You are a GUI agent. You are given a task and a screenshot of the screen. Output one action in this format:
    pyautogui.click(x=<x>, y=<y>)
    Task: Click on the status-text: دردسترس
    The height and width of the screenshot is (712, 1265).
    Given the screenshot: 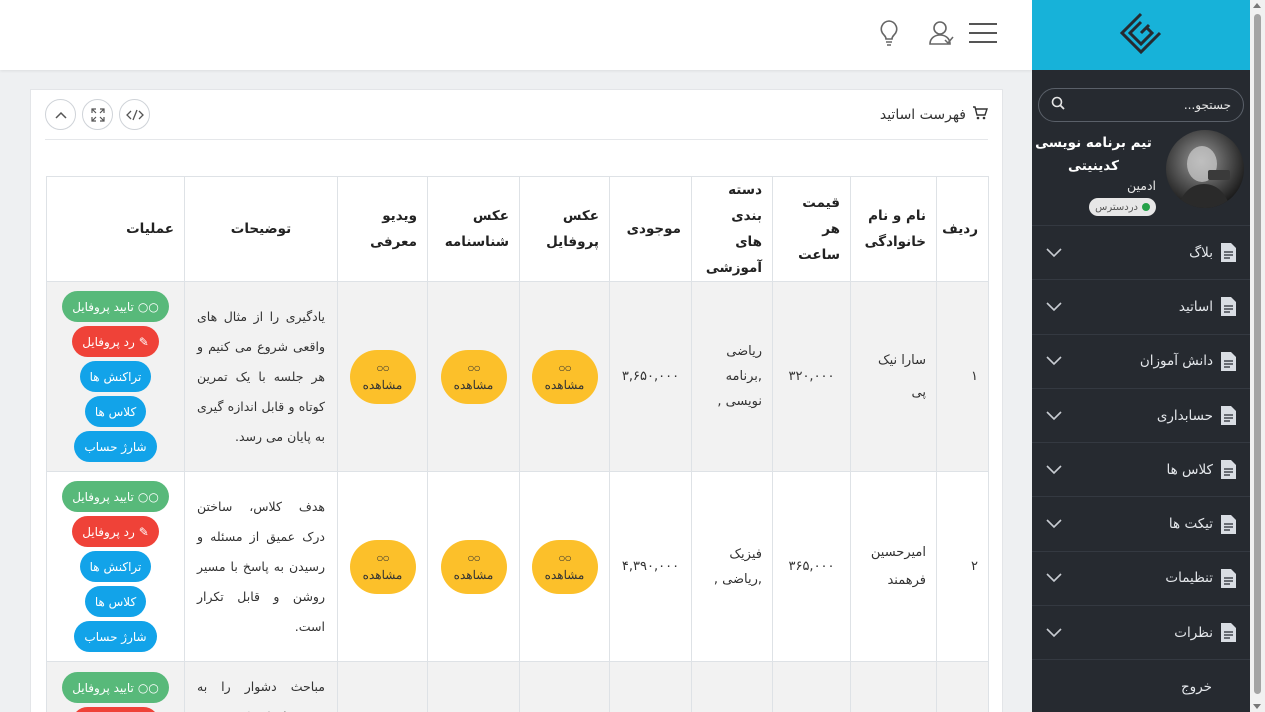 What is the action you would take?
    pyautogui.click(x=1116, y=207)
    